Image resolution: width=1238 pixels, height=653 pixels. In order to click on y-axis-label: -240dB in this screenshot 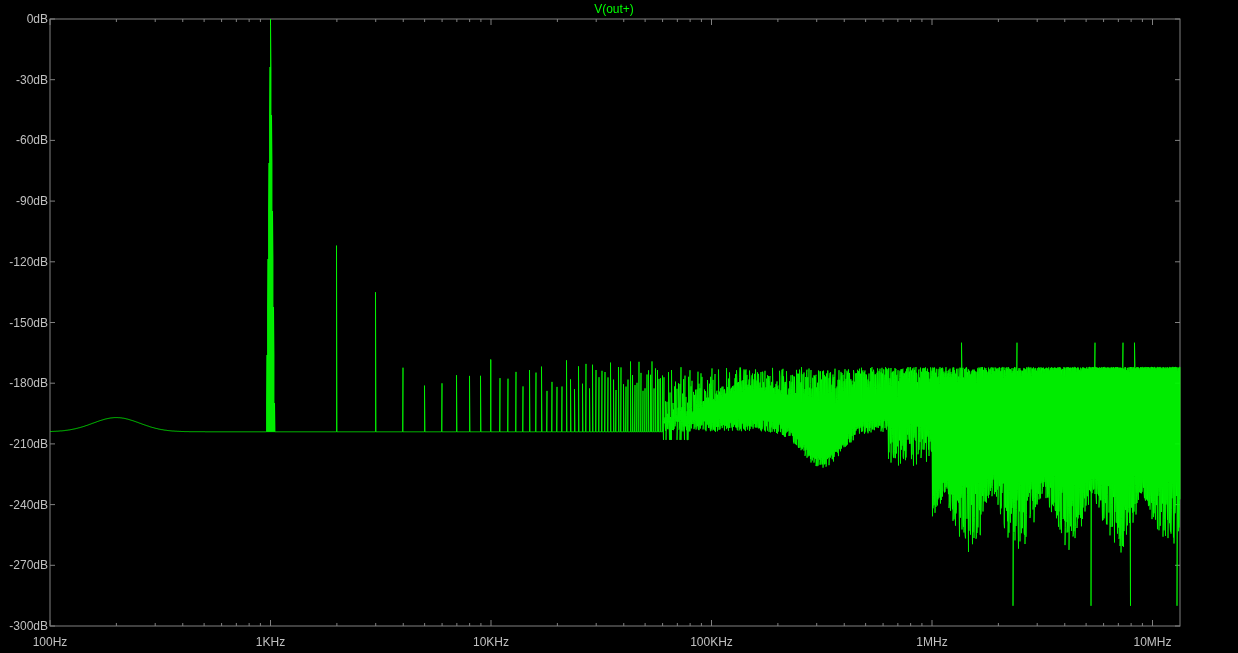, I will do `click(28, 504)`.